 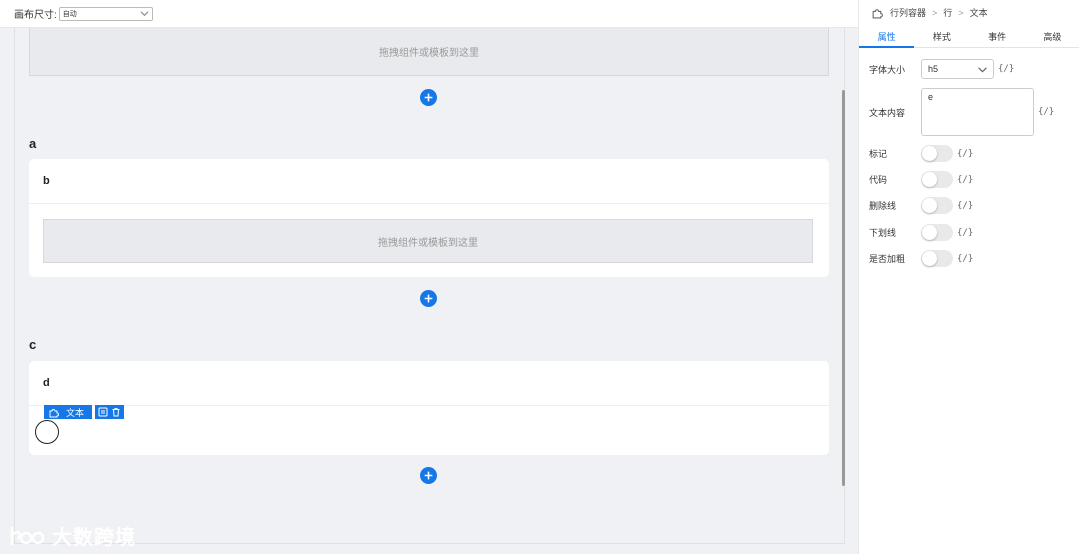 I want to click on breadcrumb-item: 行列容器, so click(x=908, y=12).